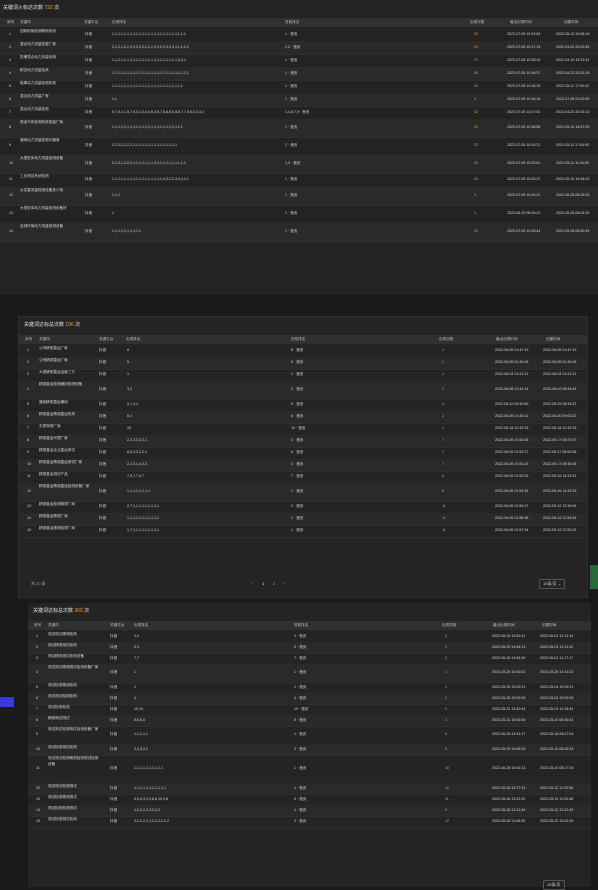  Describe the element at coordinates (594, 577) in the screenshot. I see `scrollbar-thumb` at that location.